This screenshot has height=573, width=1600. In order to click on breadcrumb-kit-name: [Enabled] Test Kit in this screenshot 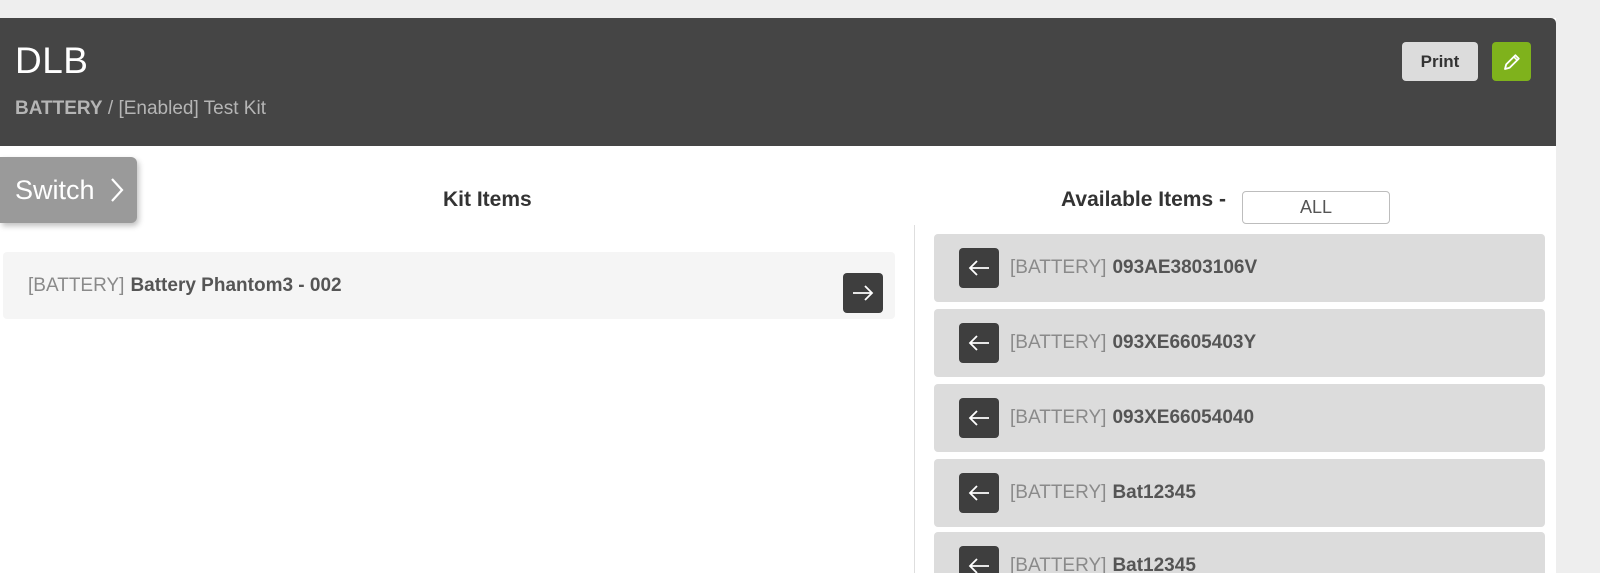, I will do `click(192, 108)`.